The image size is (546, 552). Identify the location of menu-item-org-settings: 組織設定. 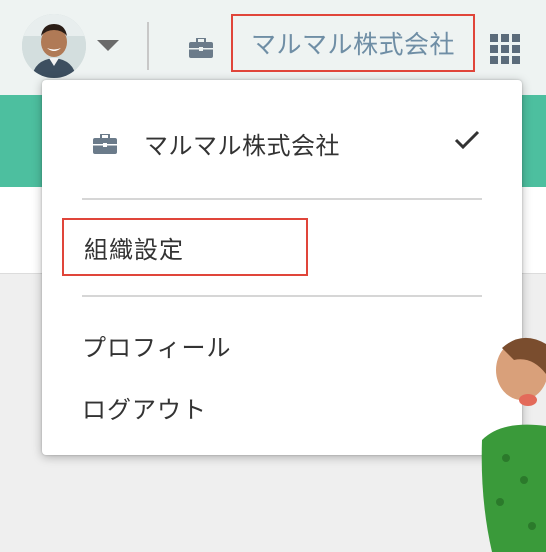
(185, 247).